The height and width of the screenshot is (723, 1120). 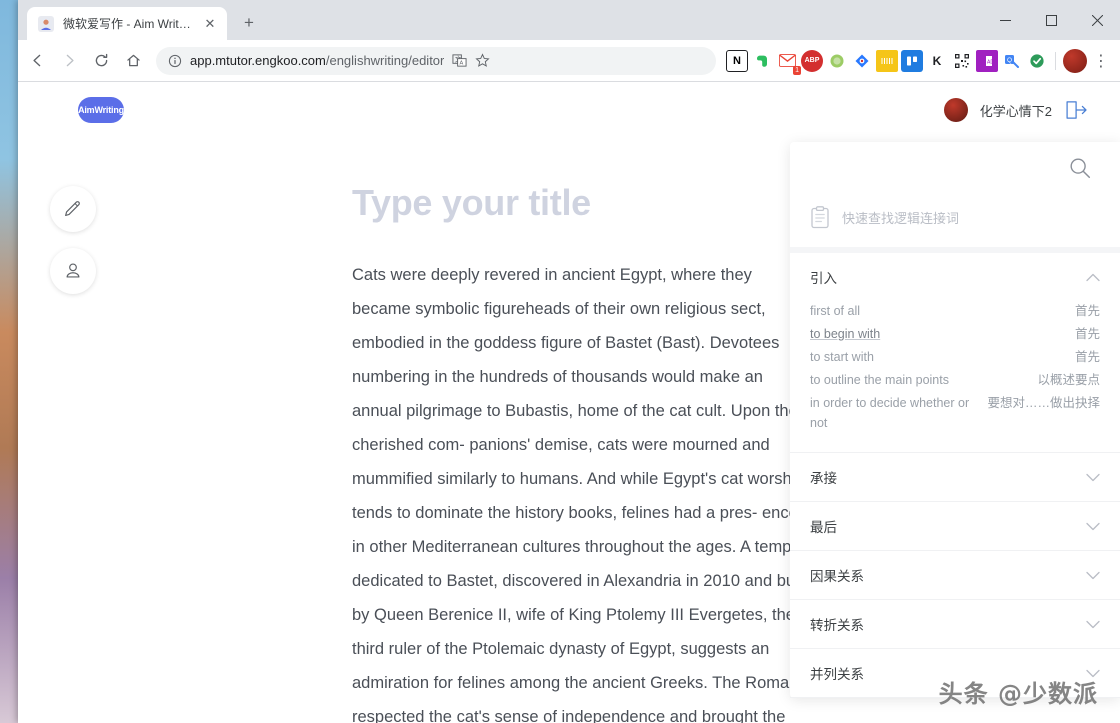 I want to click on clipboard-icon, so click(x=820, y=217).